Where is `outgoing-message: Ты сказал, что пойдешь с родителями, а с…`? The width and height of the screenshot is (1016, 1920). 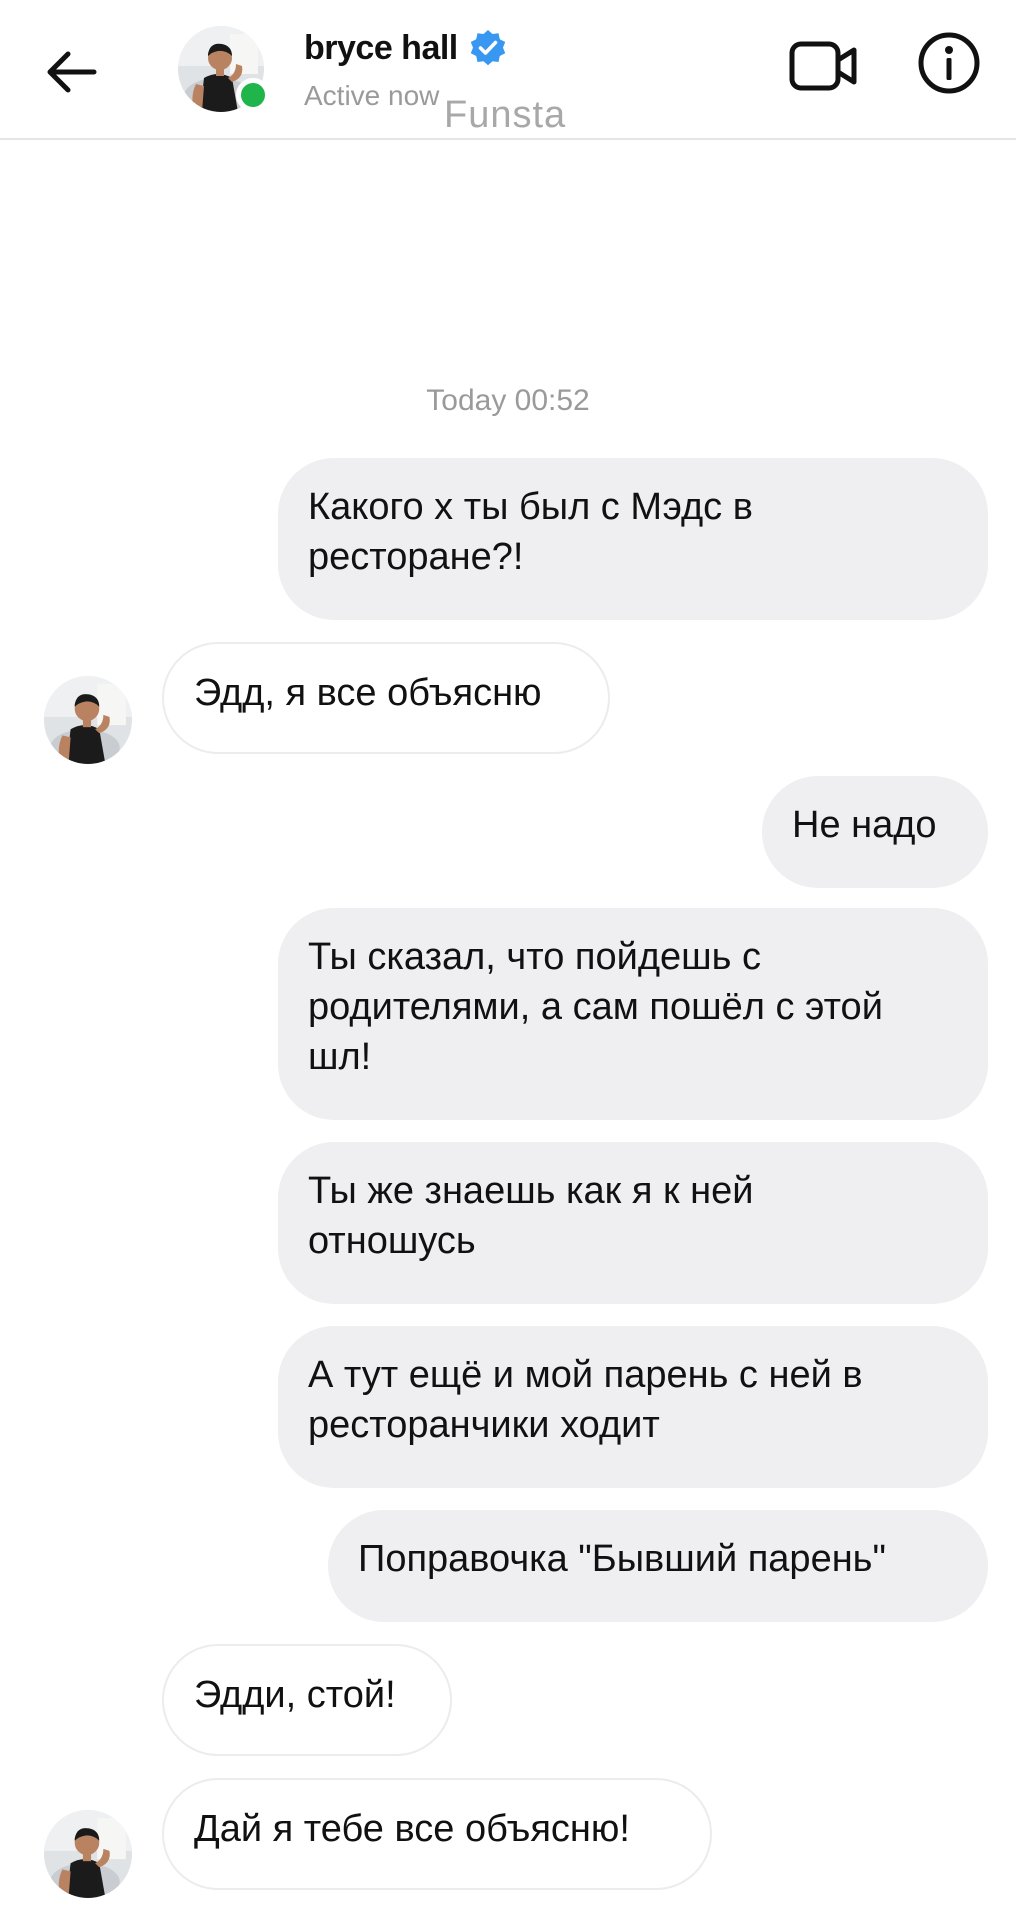 outgoing-message: Ты сказал, что пойдешь с родителями, а с… is located at coordinates (633, 1014).